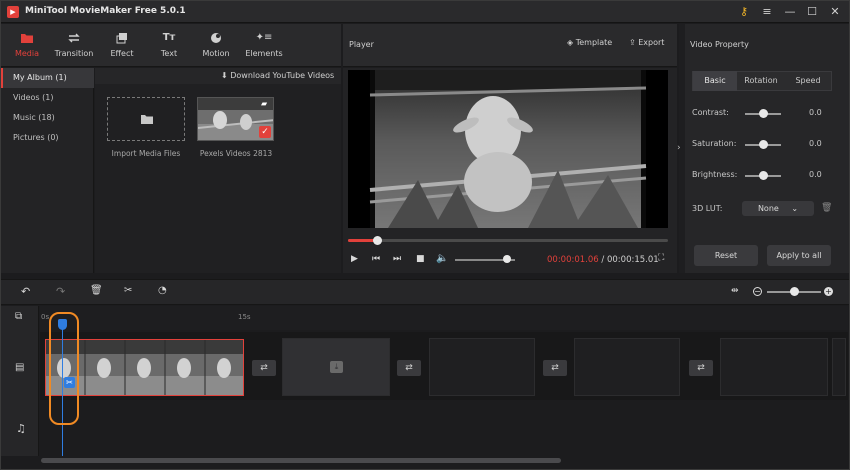 This screenshot has width=850, height=470. I want to click on minimize-button: —, so click(790, 12).